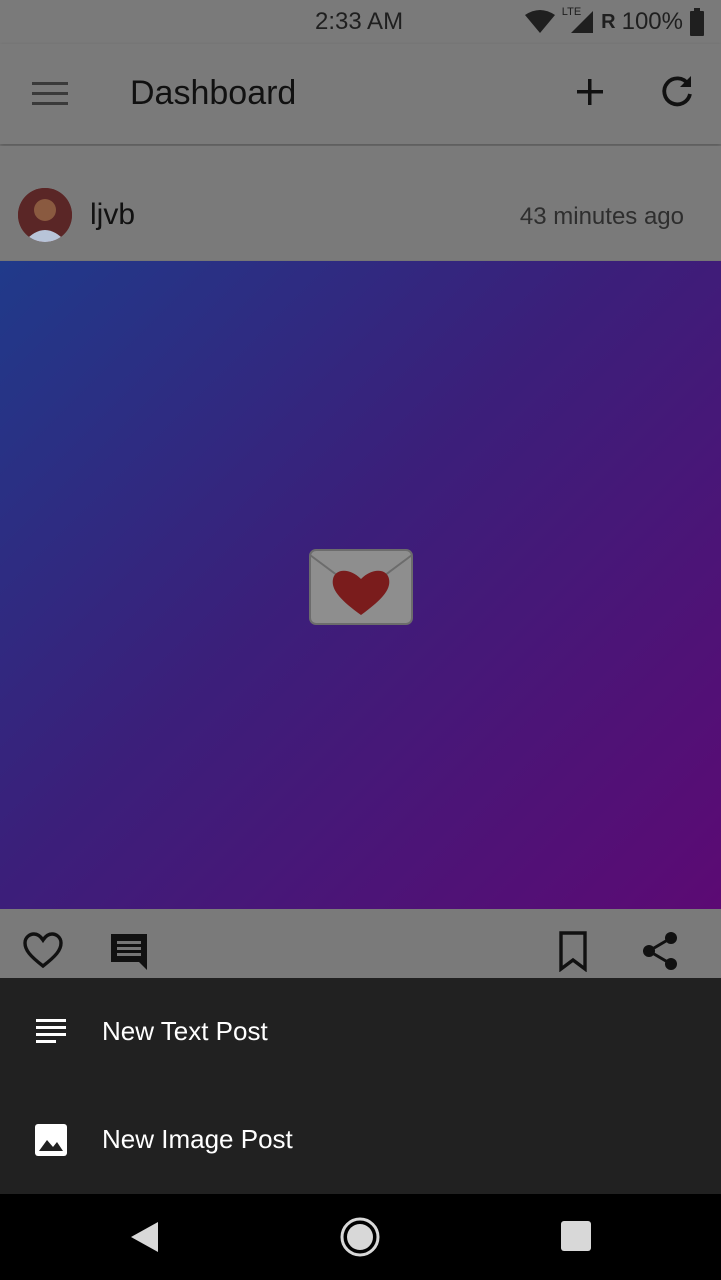 Image resolution: width=721 pixels, height=1280 pixels. What do you see at coordinates (51, 1031) in the screenshot?
I see `text-lines-icon` at bounding box center [51, 1031].